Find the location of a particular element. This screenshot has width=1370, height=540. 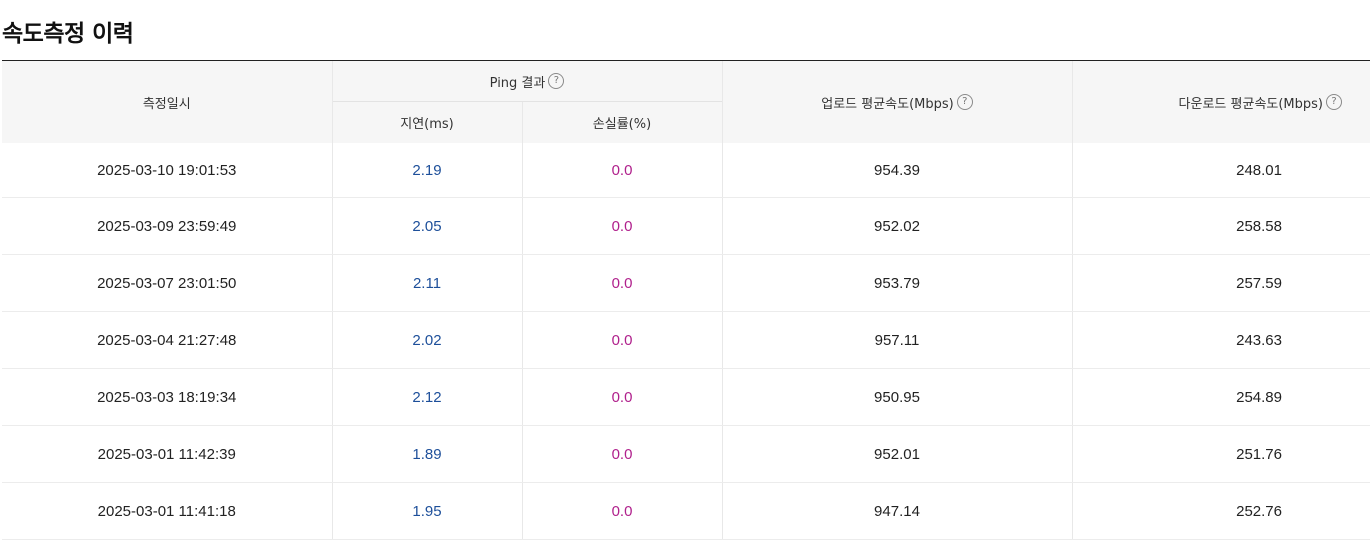

header-latency: 지연(ms) is located at coordinates (426, 122).